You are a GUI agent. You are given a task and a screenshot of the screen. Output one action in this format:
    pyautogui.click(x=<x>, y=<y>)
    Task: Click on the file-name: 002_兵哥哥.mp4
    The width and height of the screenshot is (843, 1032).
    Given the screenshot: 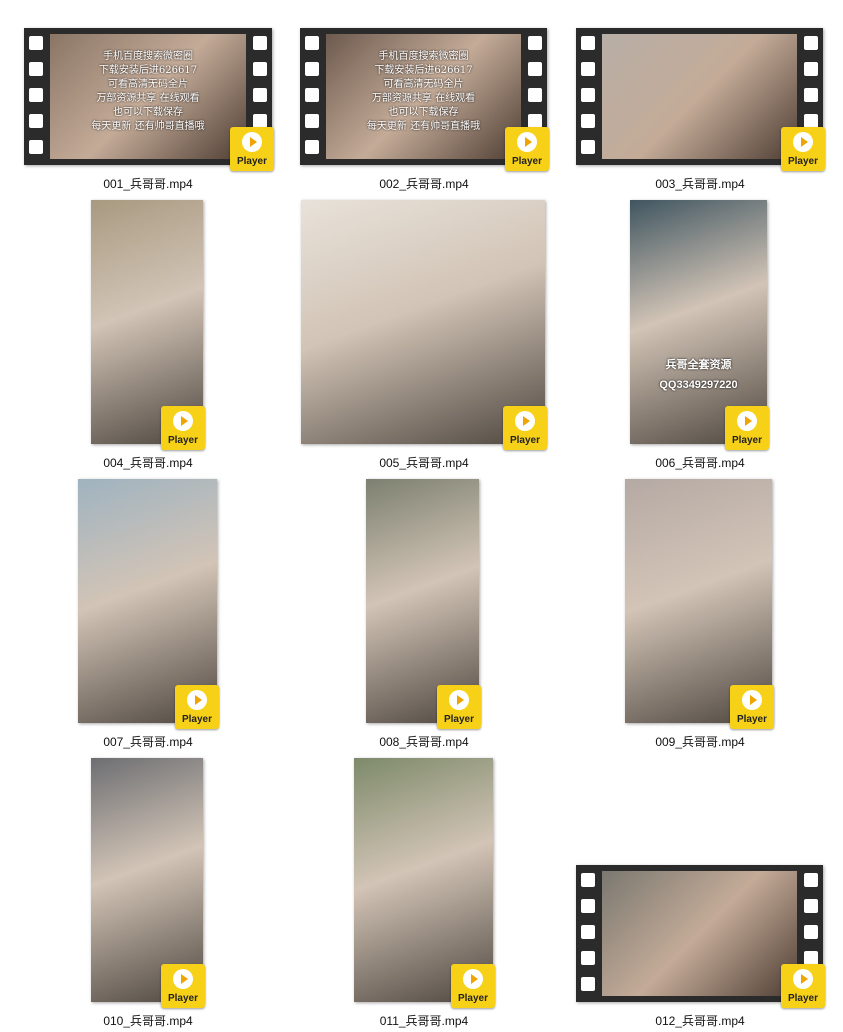 What is the action you would take?
    pyautogui.click(x=424, y=183)
    